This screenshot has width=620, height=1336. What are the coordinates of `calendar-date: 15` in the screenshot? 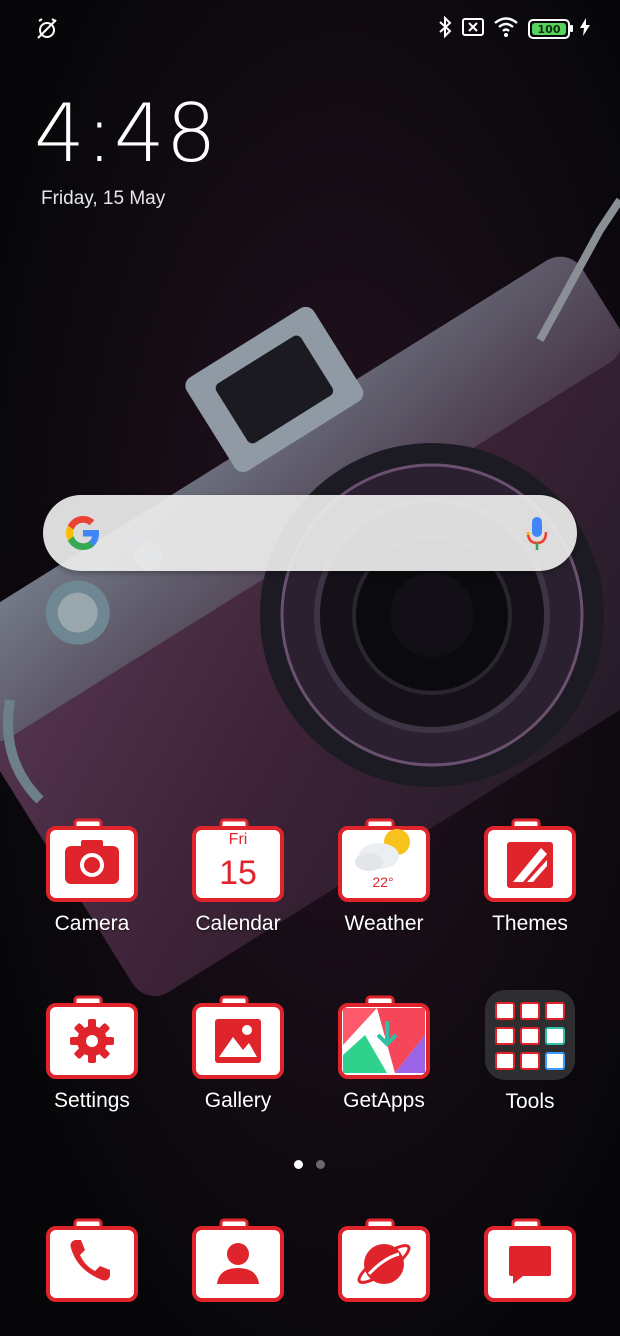 It's located at (238, 873).